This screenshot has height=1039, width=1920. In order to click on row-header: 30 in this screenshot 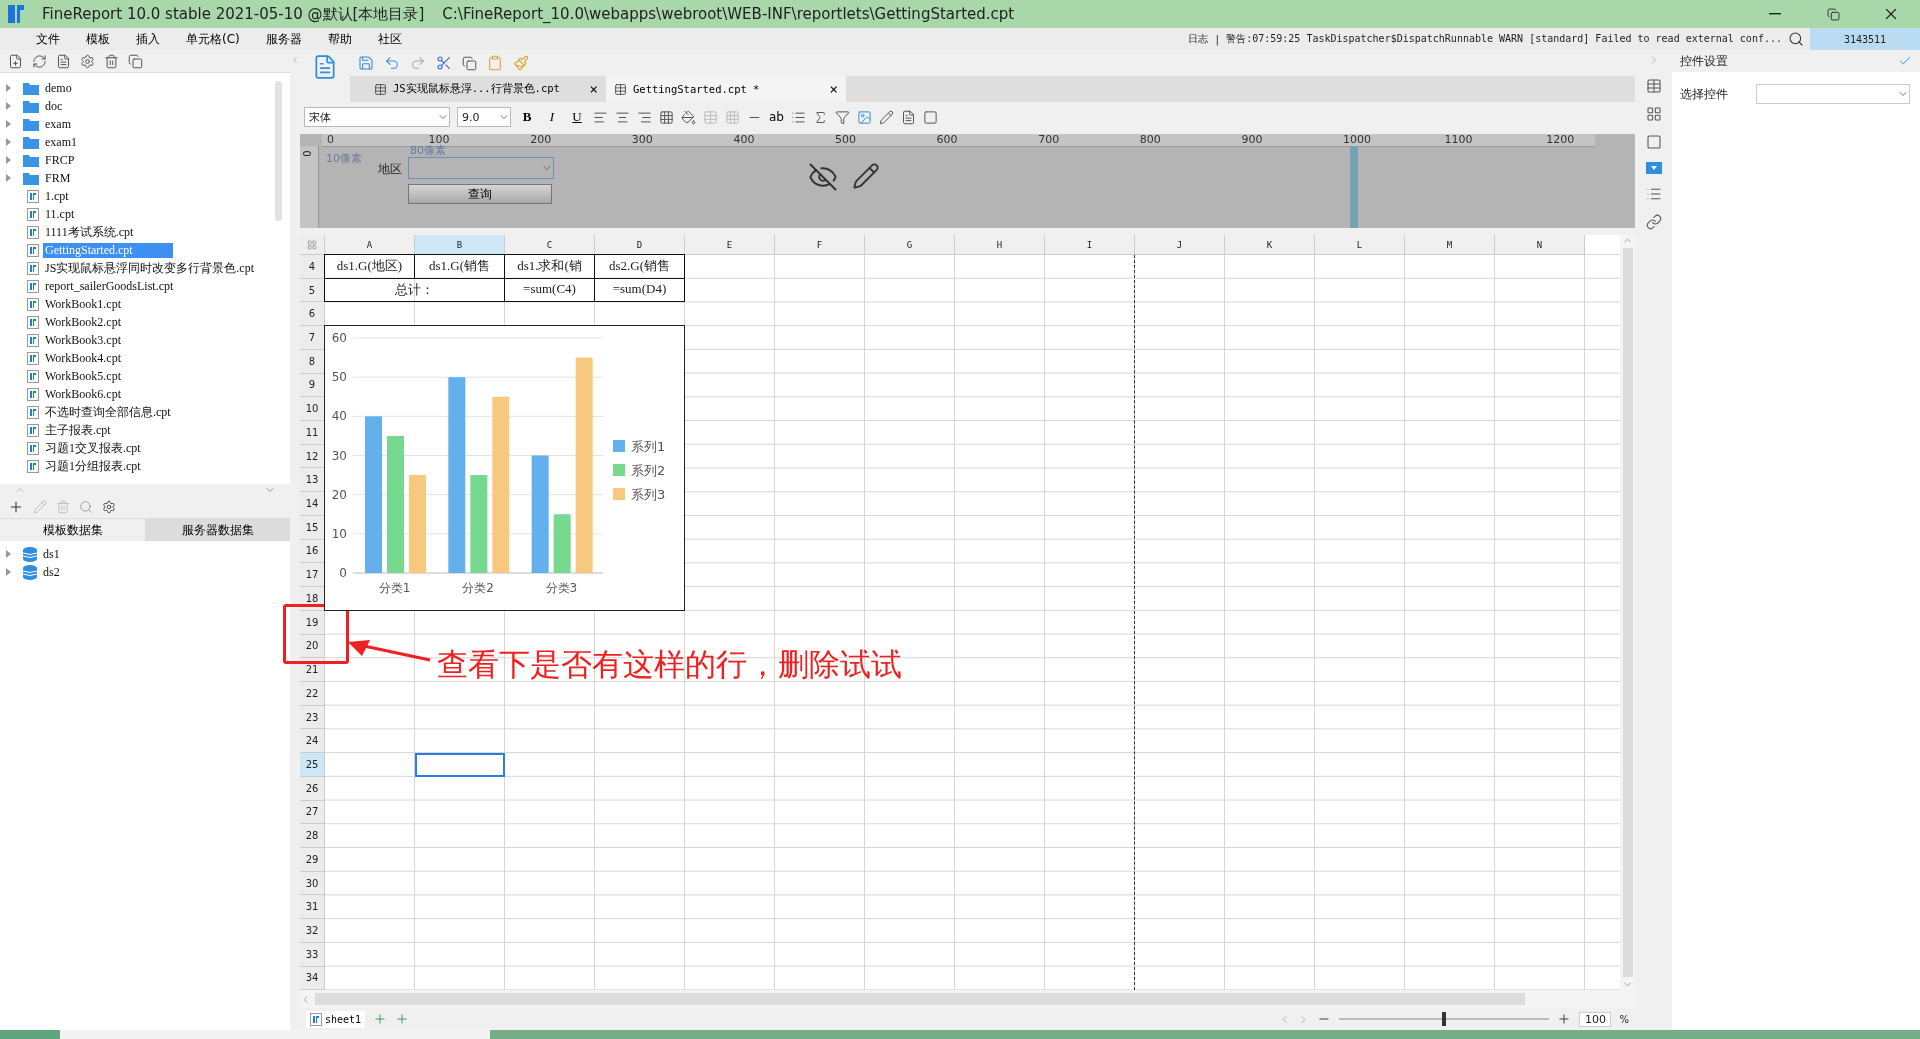, I will do `click(312, 883)`.